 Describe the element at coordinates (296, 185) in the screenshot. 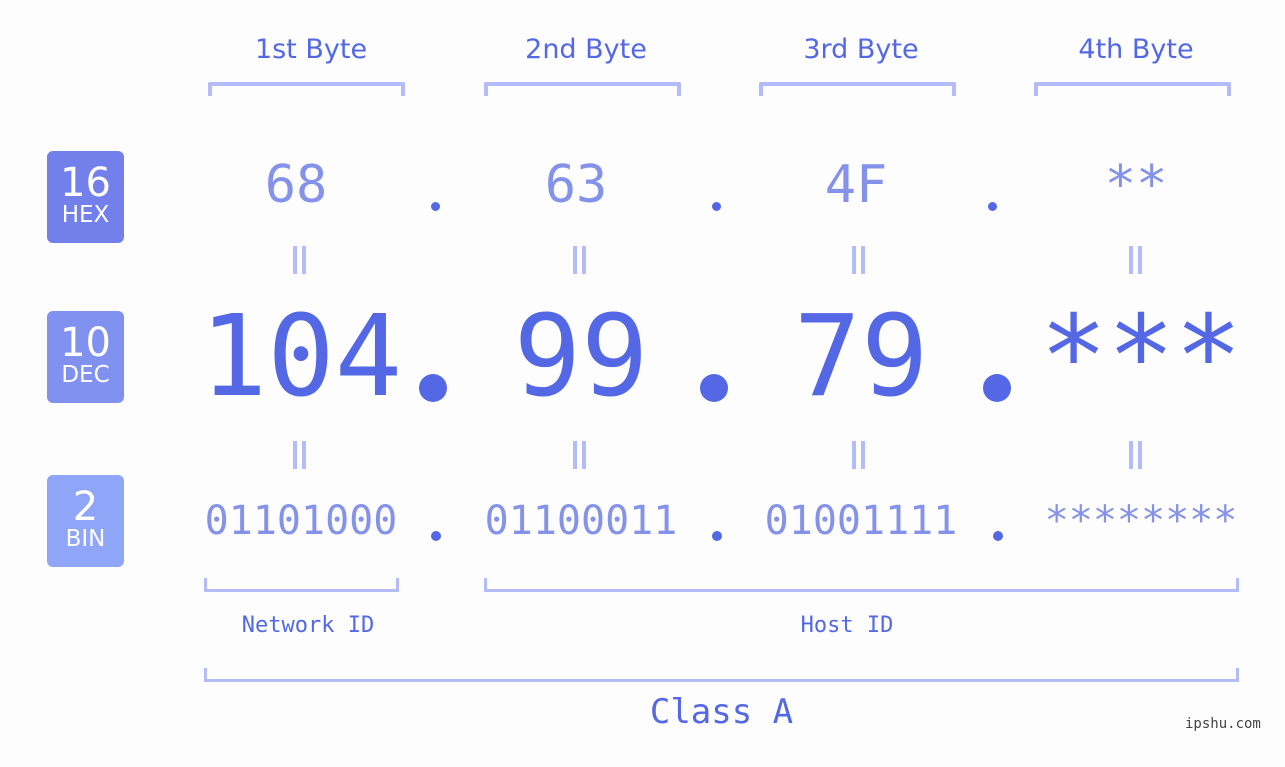

I see `hex-value-1: 68` at that location.